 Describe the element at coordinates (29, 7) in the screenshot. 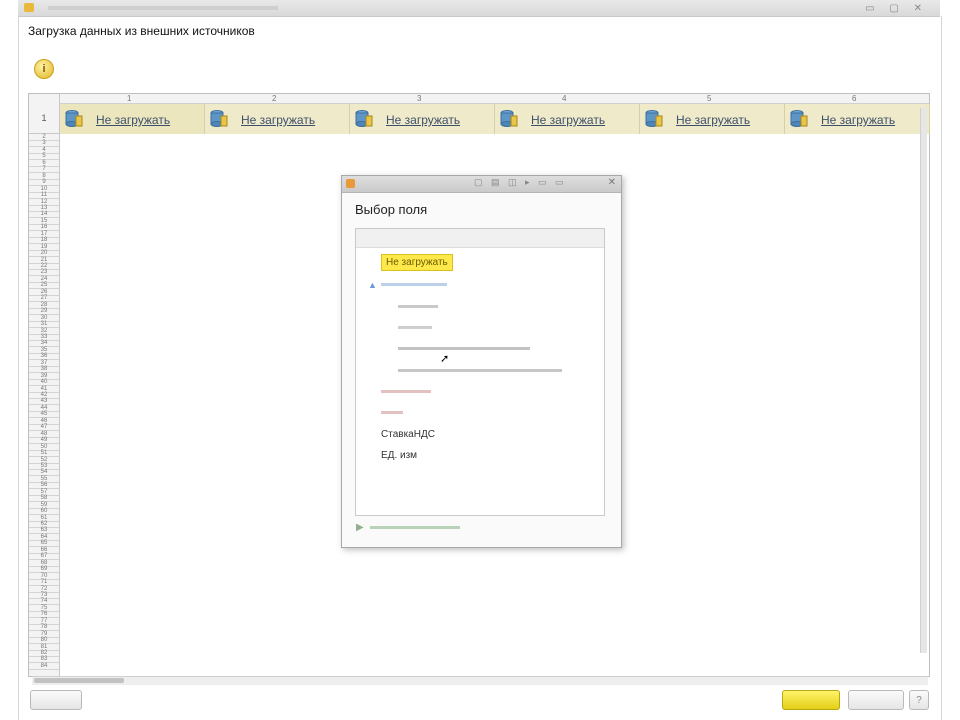

I see `app-icon` at that location.